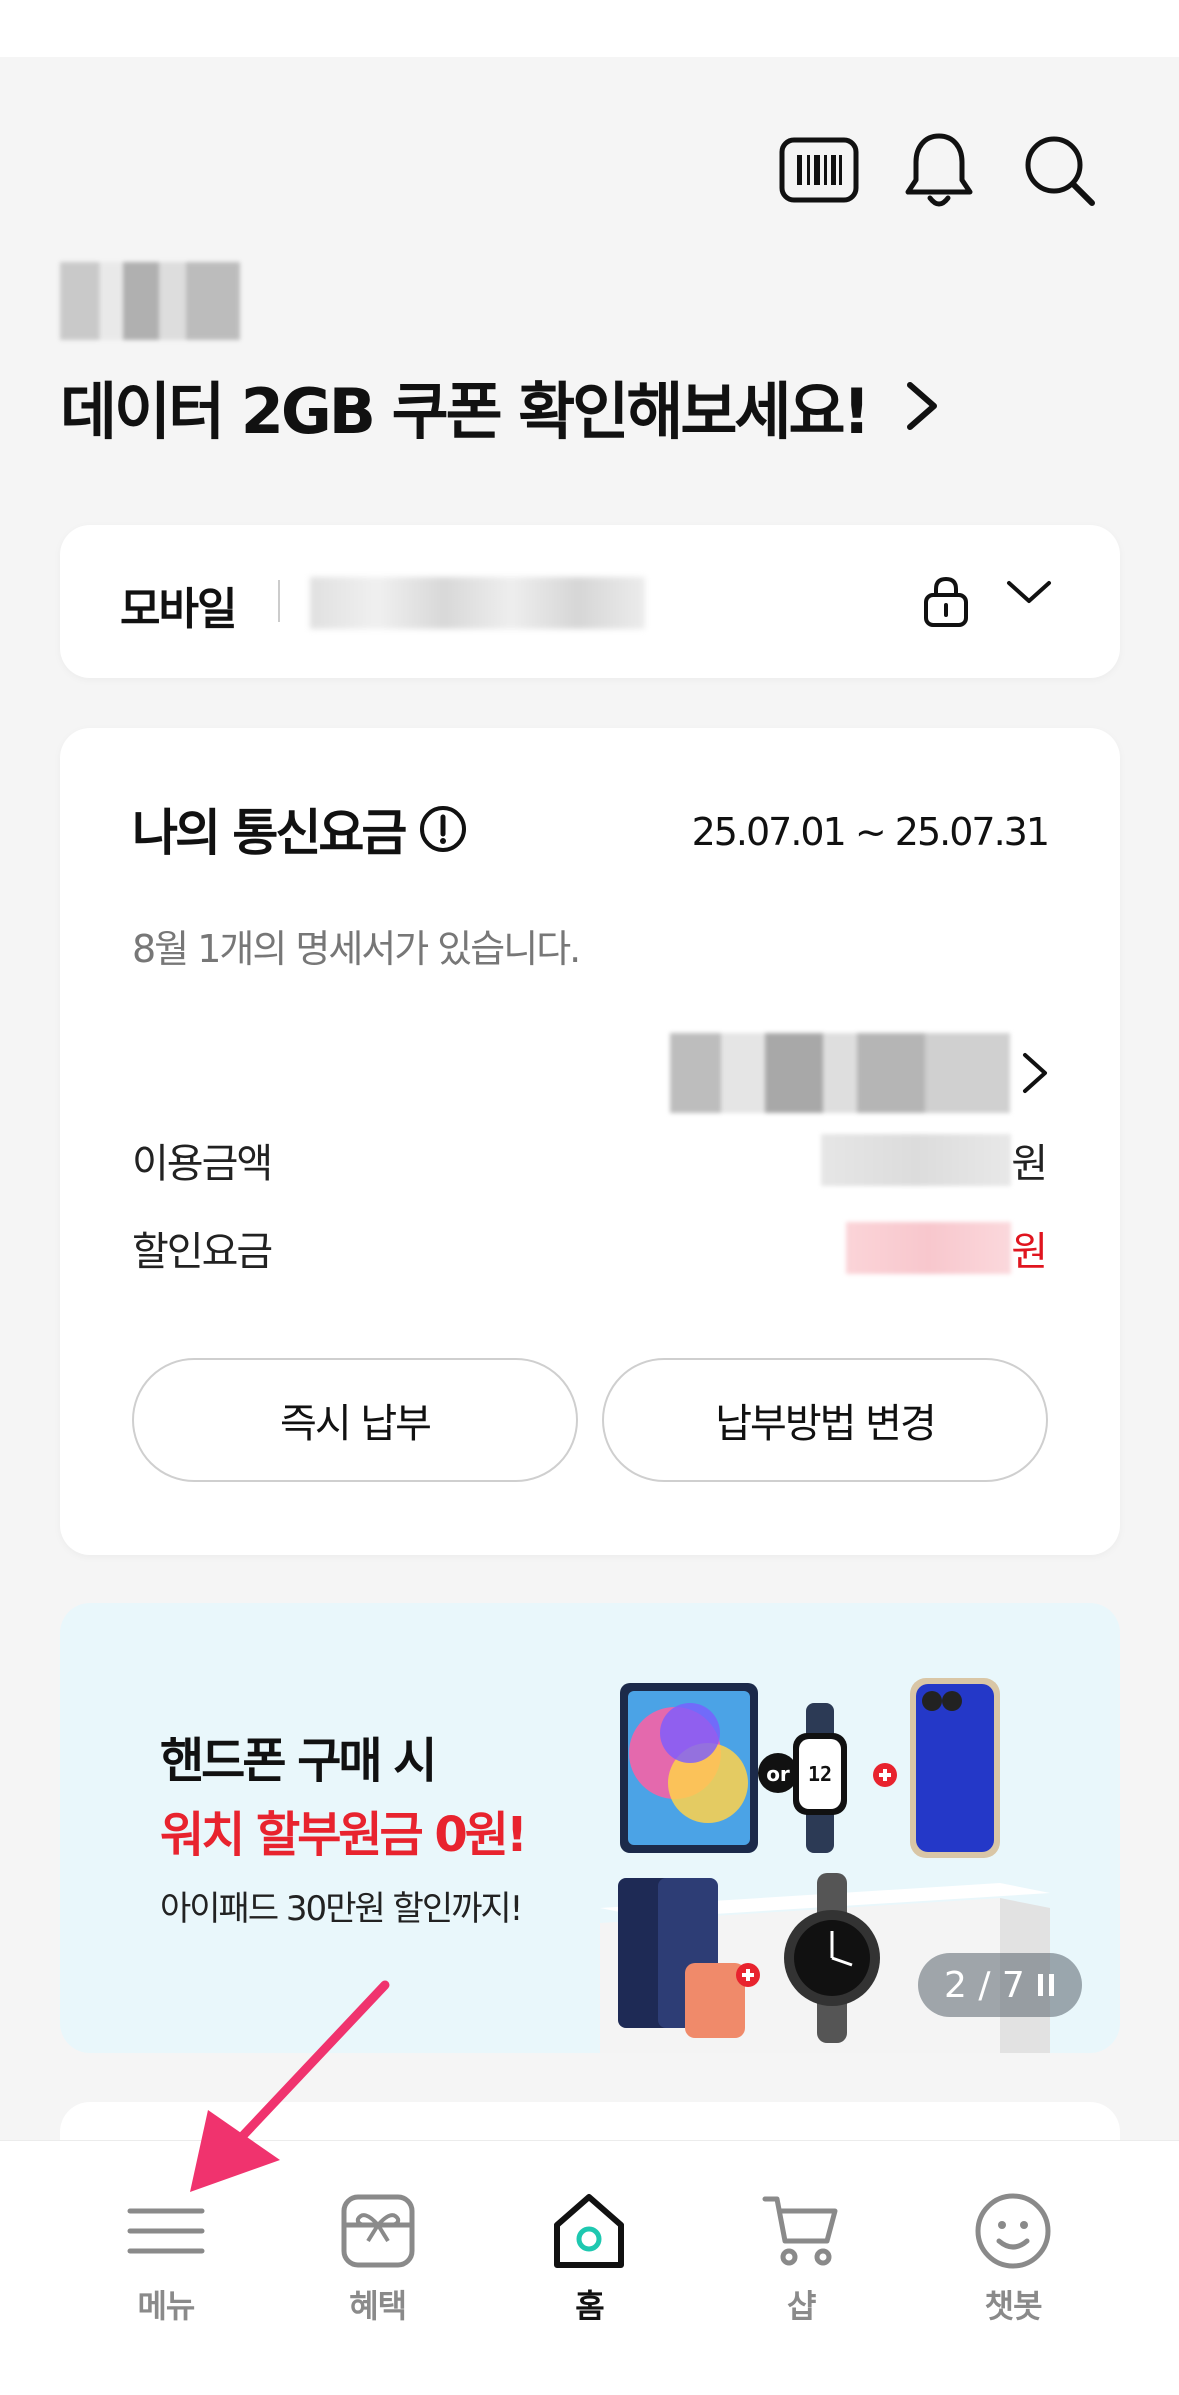 This screenshot has width=1179, height=2395. I want to click on usage-amount-blurred, so click(916, 1160).